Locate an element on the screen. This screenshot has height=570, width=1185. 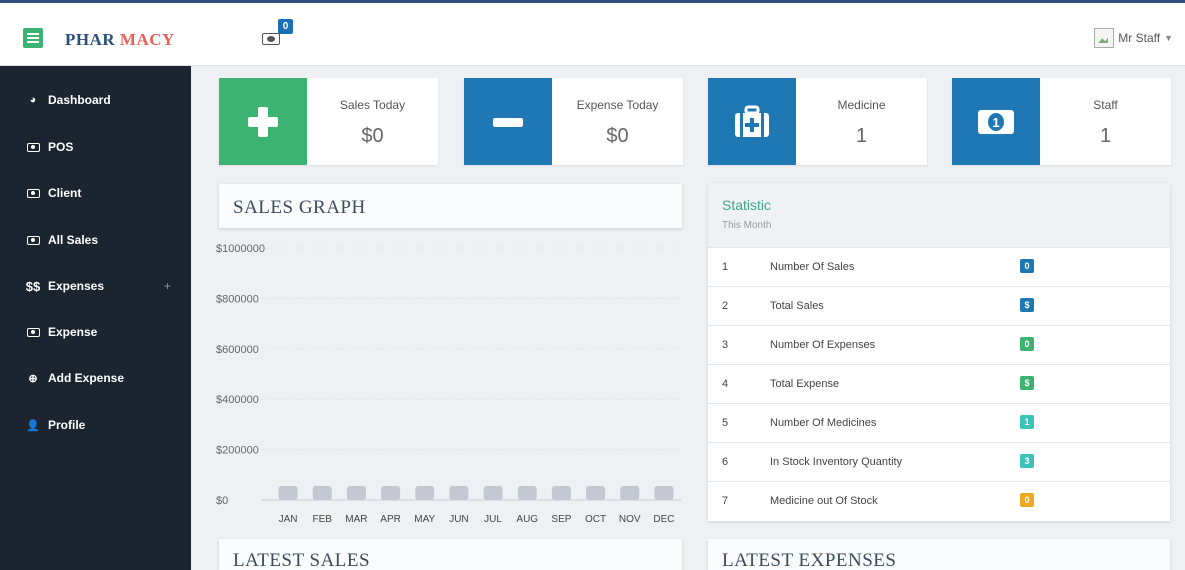
medkit-icon is located at coordinates (752, 121).